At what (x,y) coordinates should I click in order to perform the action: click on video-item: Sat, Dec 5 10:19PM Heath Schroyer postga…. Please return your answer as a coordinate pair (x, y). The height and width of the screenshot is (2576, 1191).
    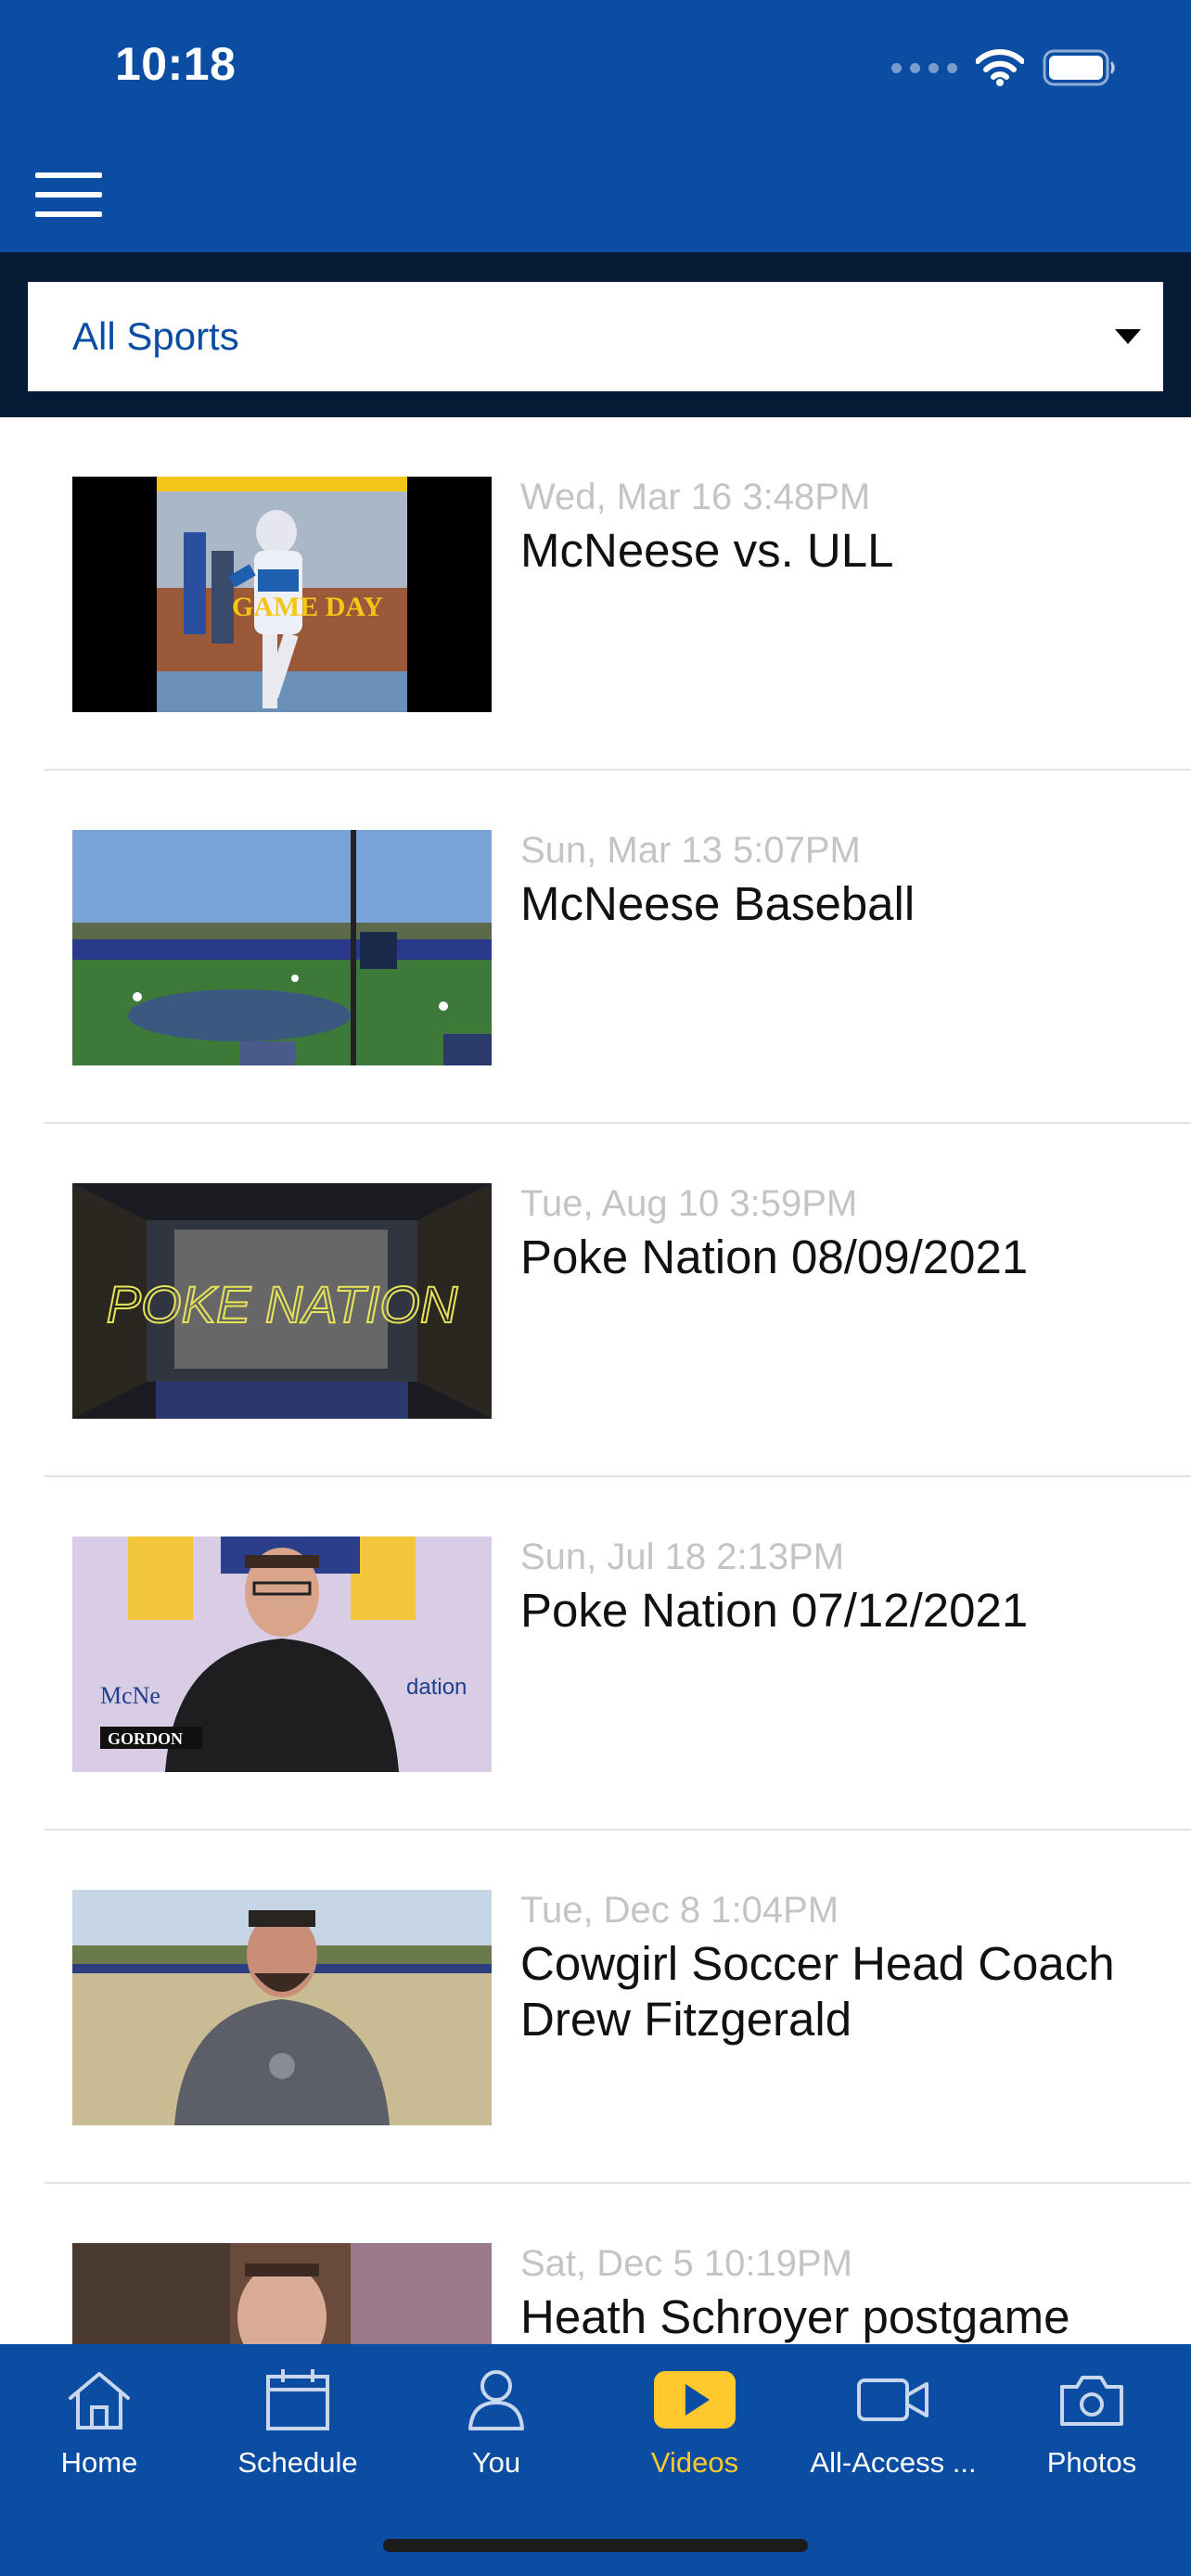
    Looking at the image, I should click on (595, 2265).